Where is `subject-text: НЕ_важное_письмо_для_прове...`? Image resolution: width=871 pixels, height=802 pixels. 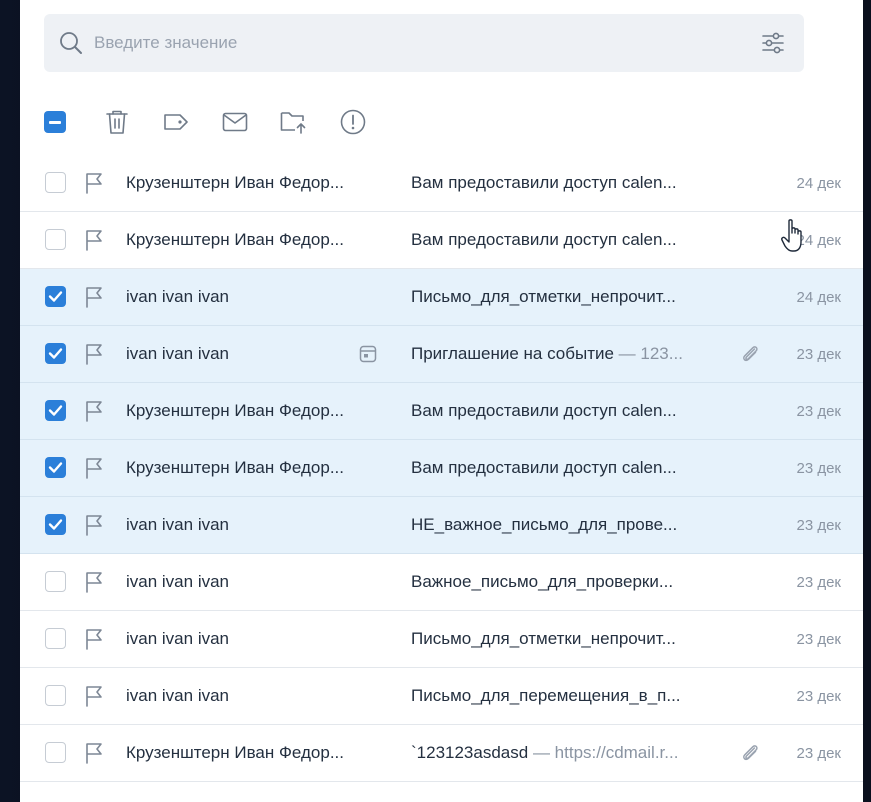 subject-text: НЕ_важное_письмо_для_прове... is located at coordinates (544, 524).